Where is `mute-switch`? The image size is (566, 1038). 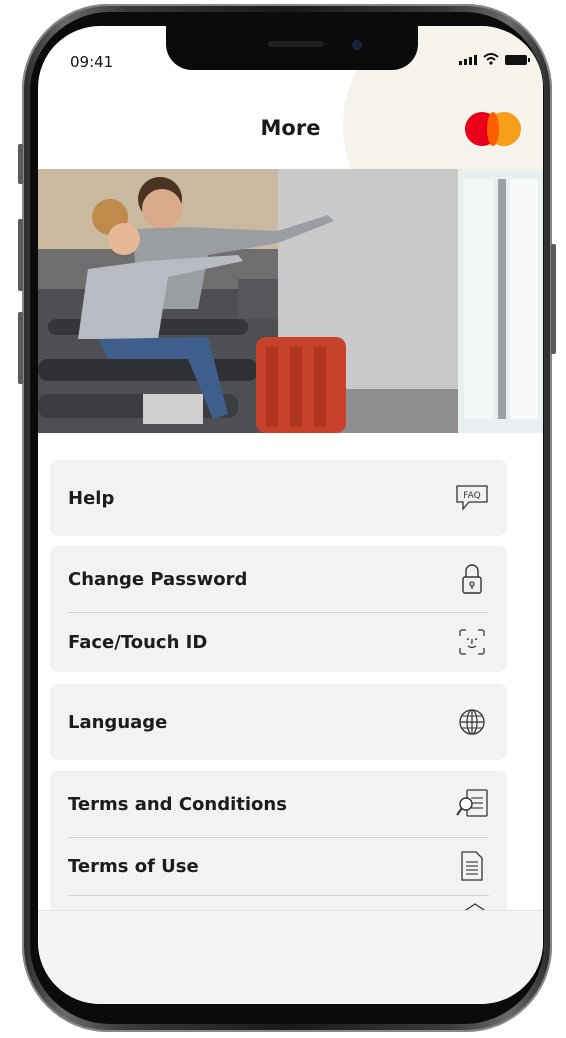 mute-switch is located at coordinates (20, 164).